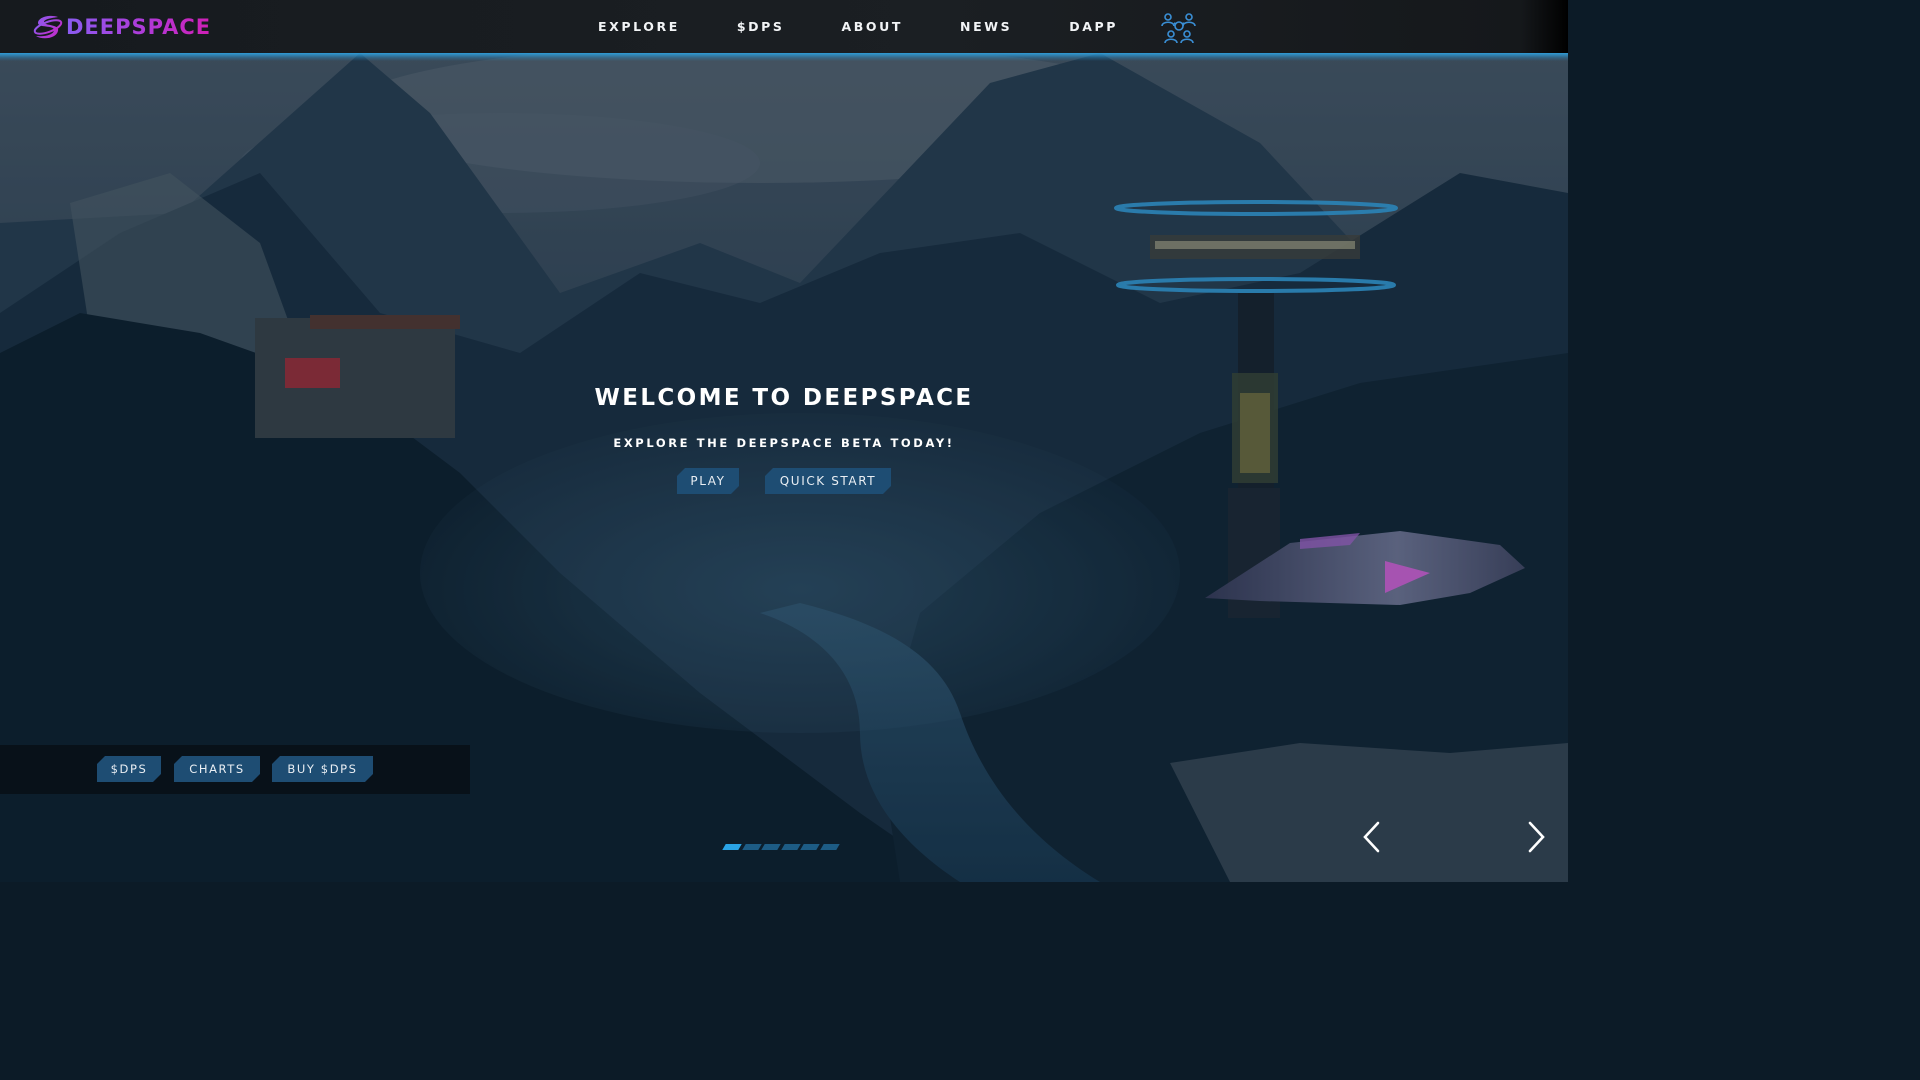 The width and height of the screenshot is (1920, 1080). I want to click on quick-links-bar: $DPS CHARTS BUY $DPS, so click(235, 769).